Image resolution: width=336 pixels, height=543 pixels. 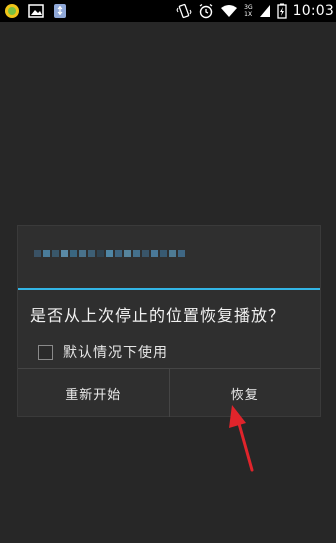 I want to click on image-icon, so click(x=36, y=11).